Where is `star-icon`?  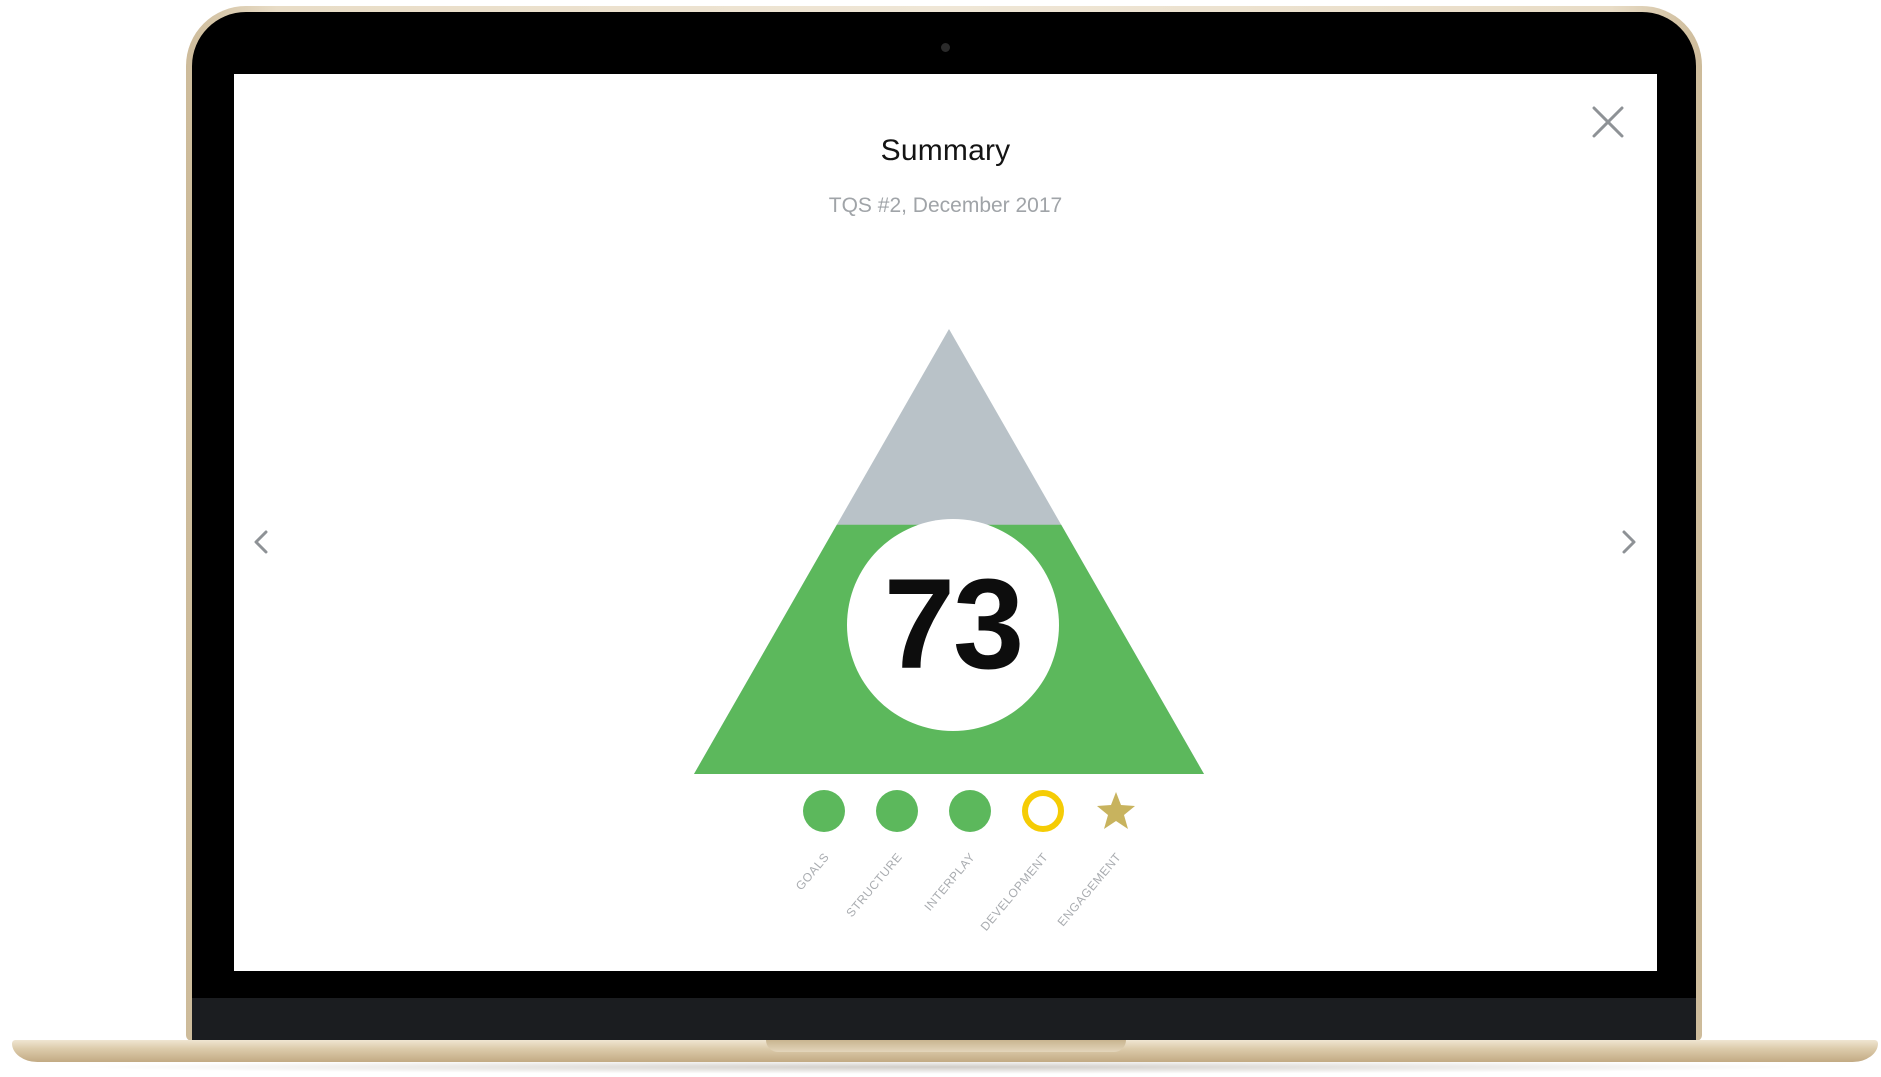
star-icon is located at coordinates (1116, 810).